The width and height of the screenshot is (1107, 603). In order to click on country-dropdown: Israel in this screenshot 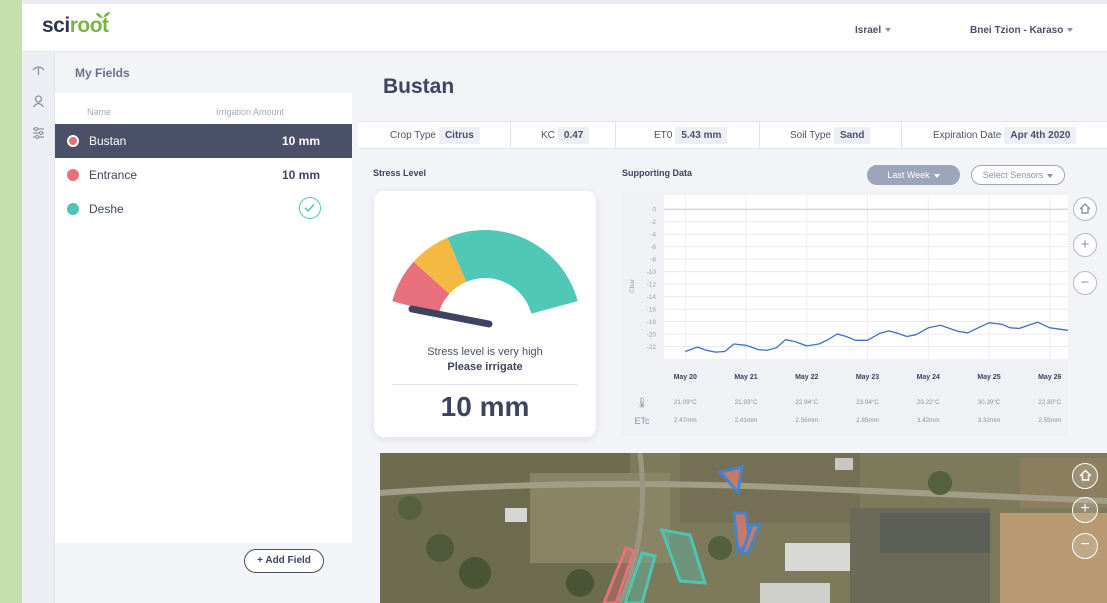, I will do `click(873, 30)`.